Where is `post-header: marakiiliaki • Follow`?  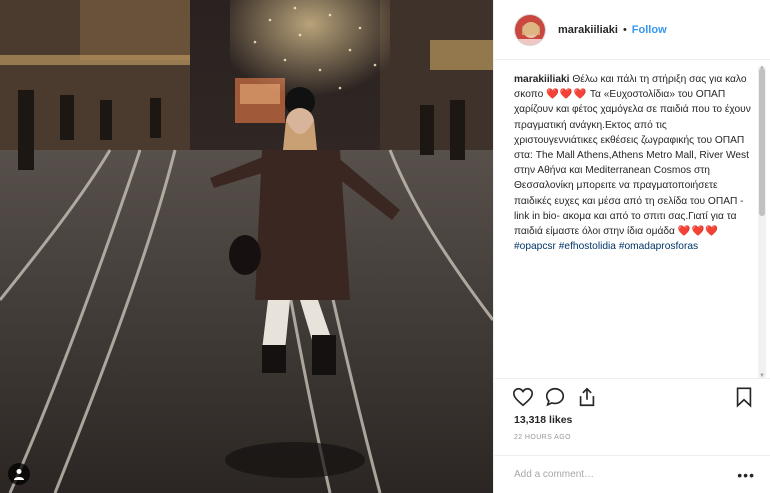 post-header: marakiiliaki • Follow is located at coordinates (632, 30).